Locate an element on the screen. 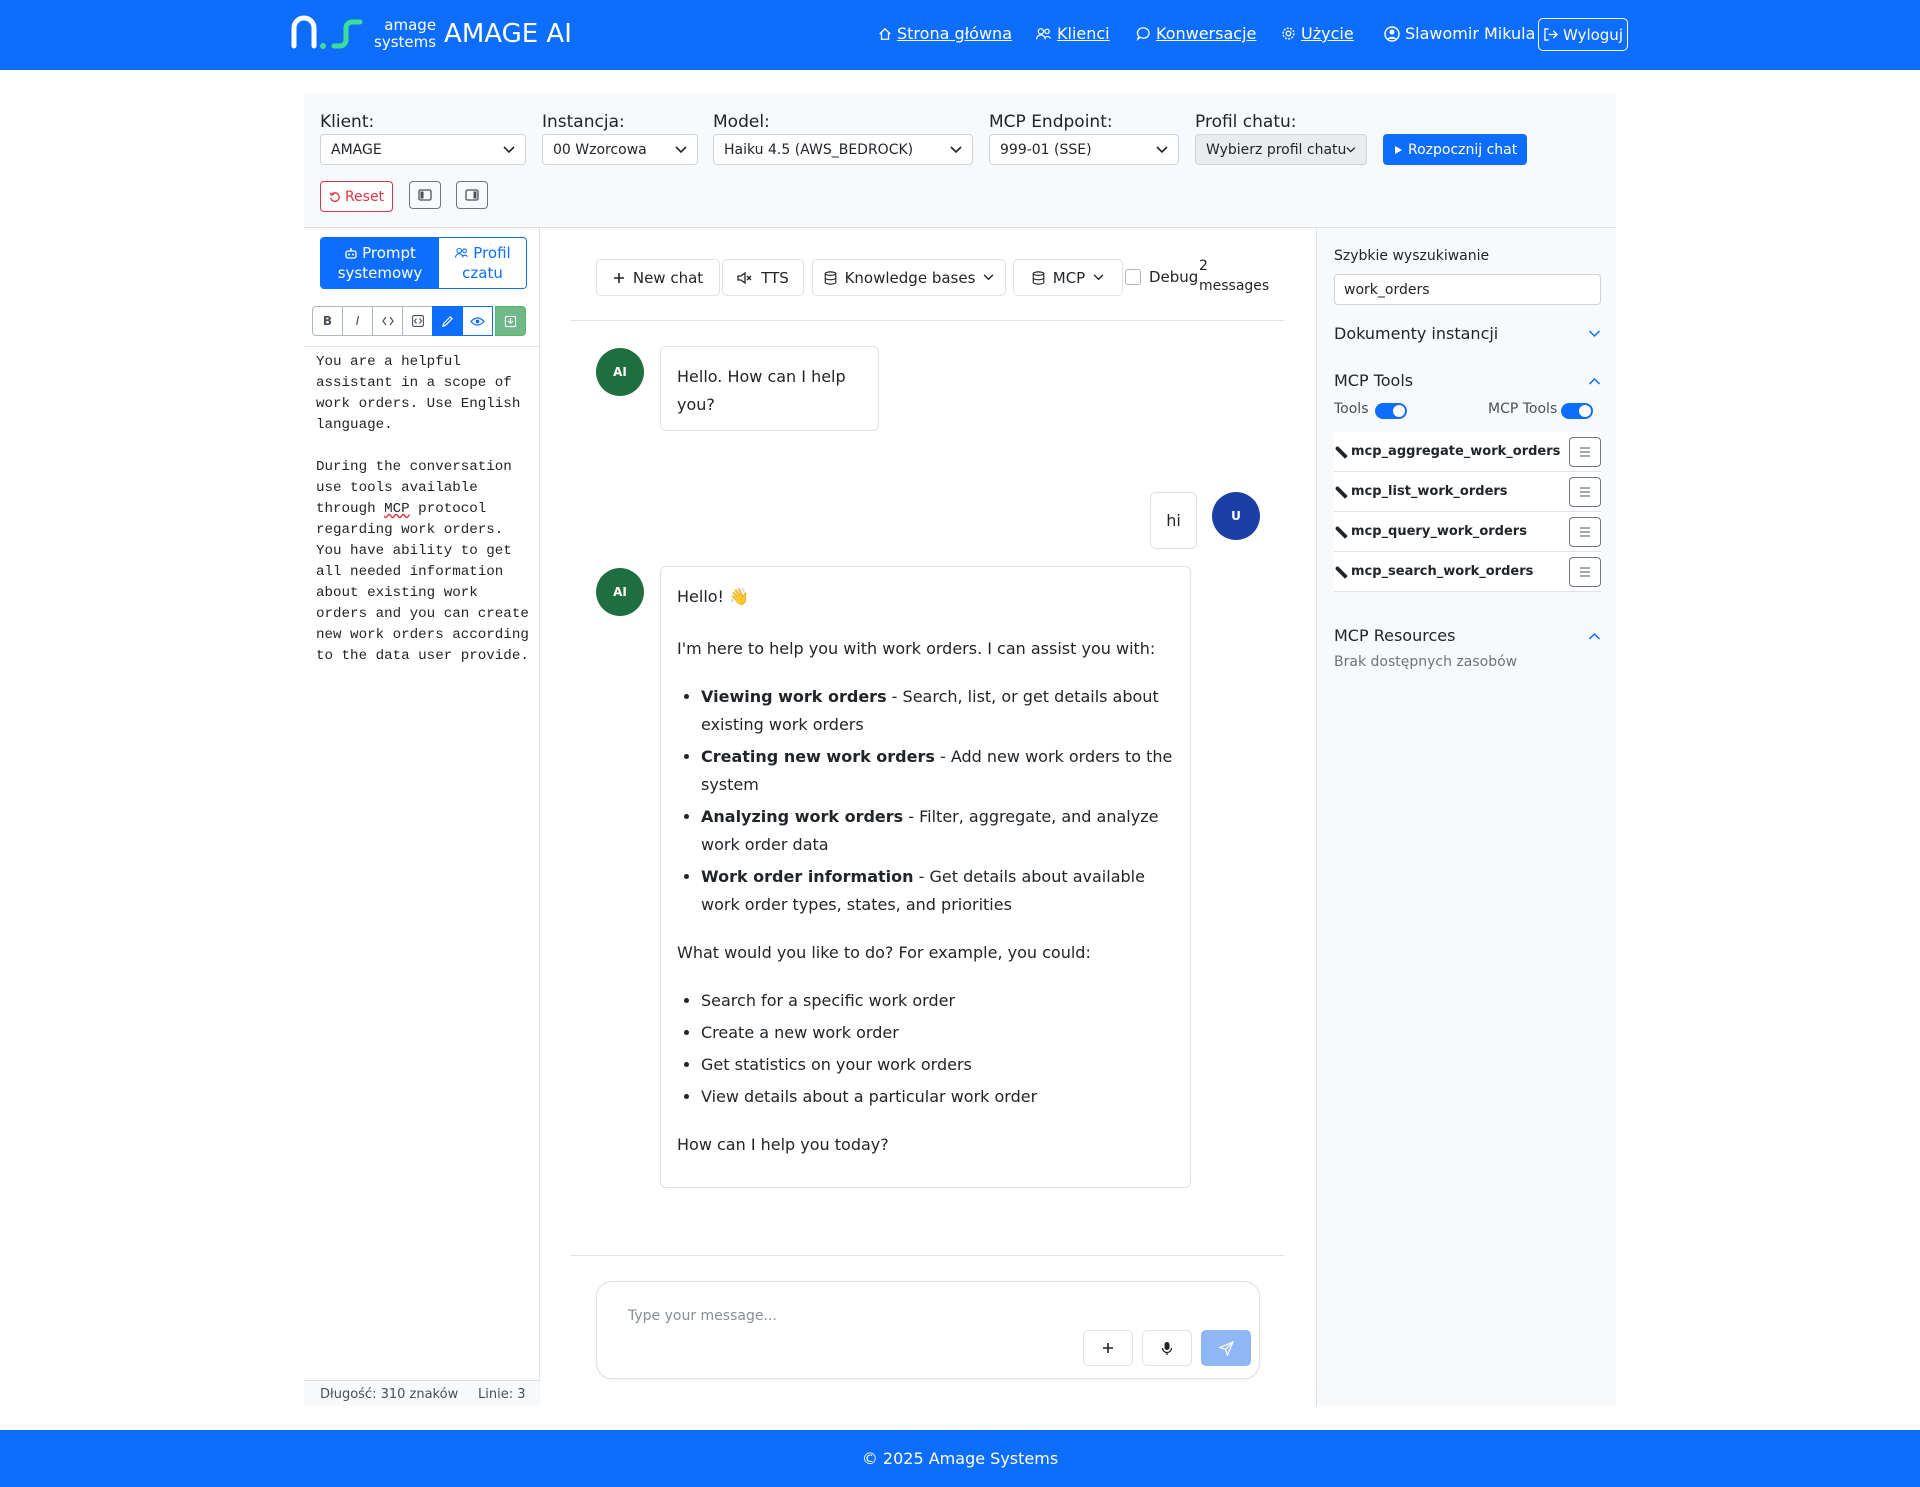 The image size is (1920, 1487). brand-title: AMAGE AI is located at coordinates (508, 34).